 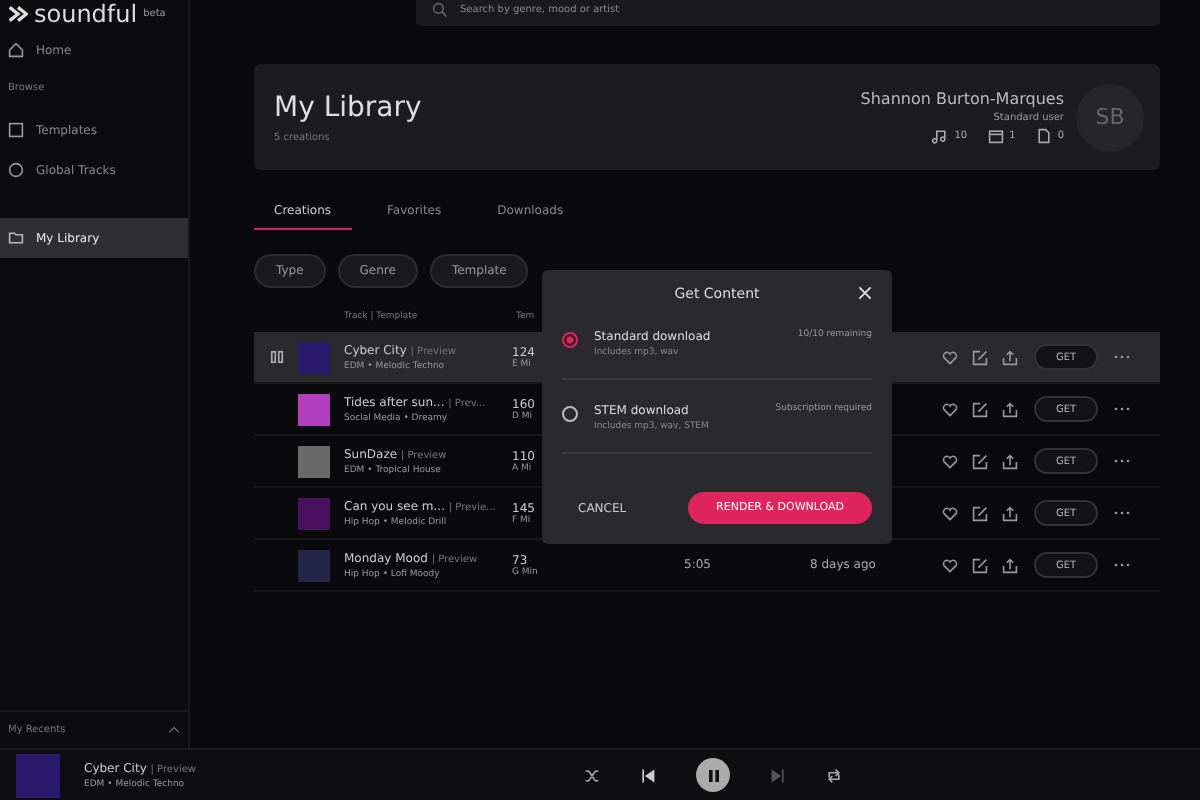 I want to click on user-name: Shannon Burton-Marques, so click(x=962, y=99).